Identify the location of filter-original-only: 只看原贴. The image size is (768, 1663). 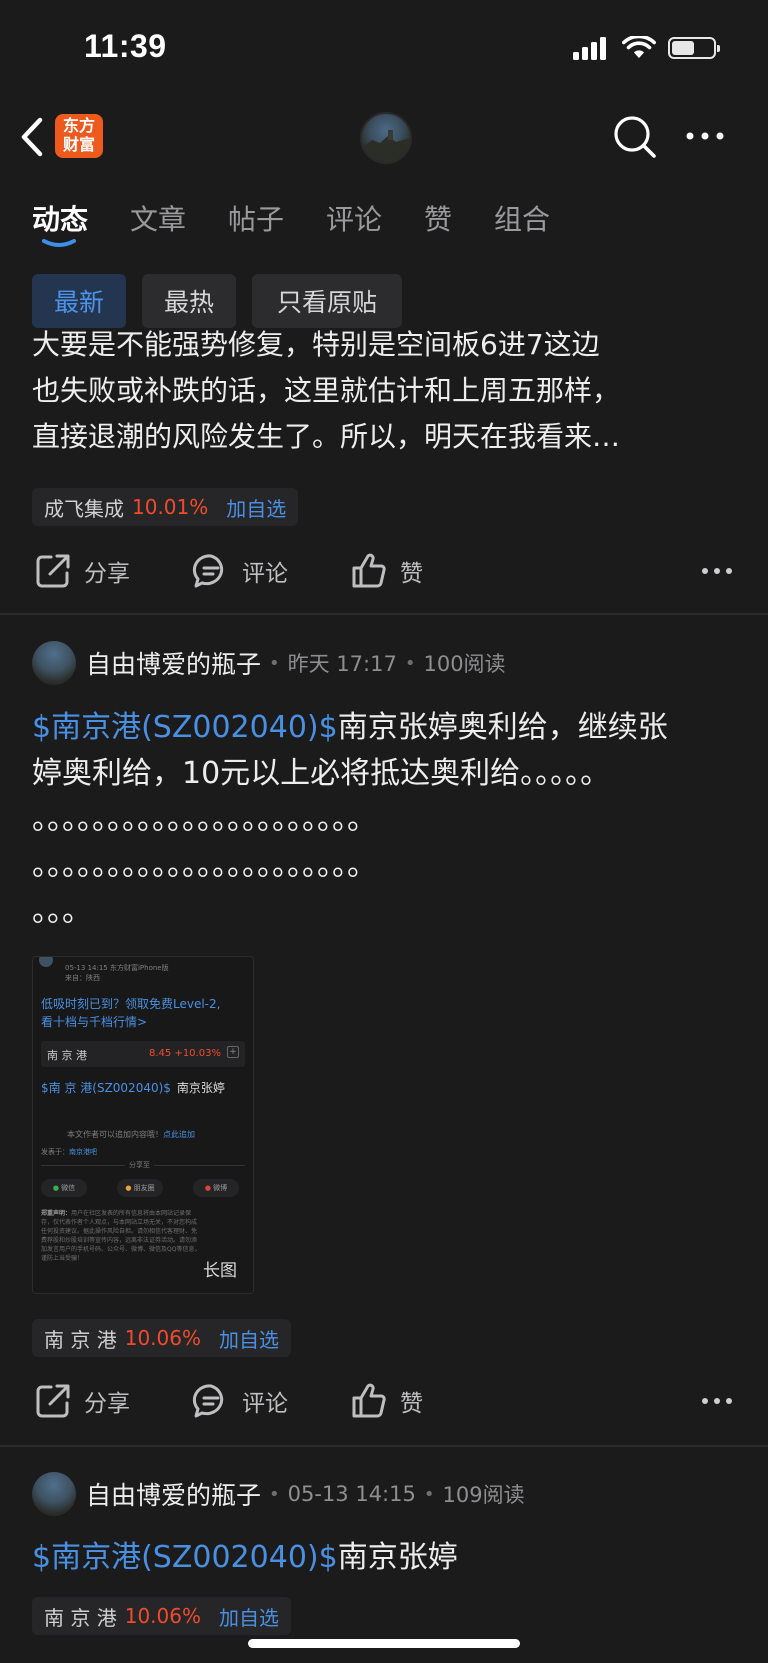
(327, 301).